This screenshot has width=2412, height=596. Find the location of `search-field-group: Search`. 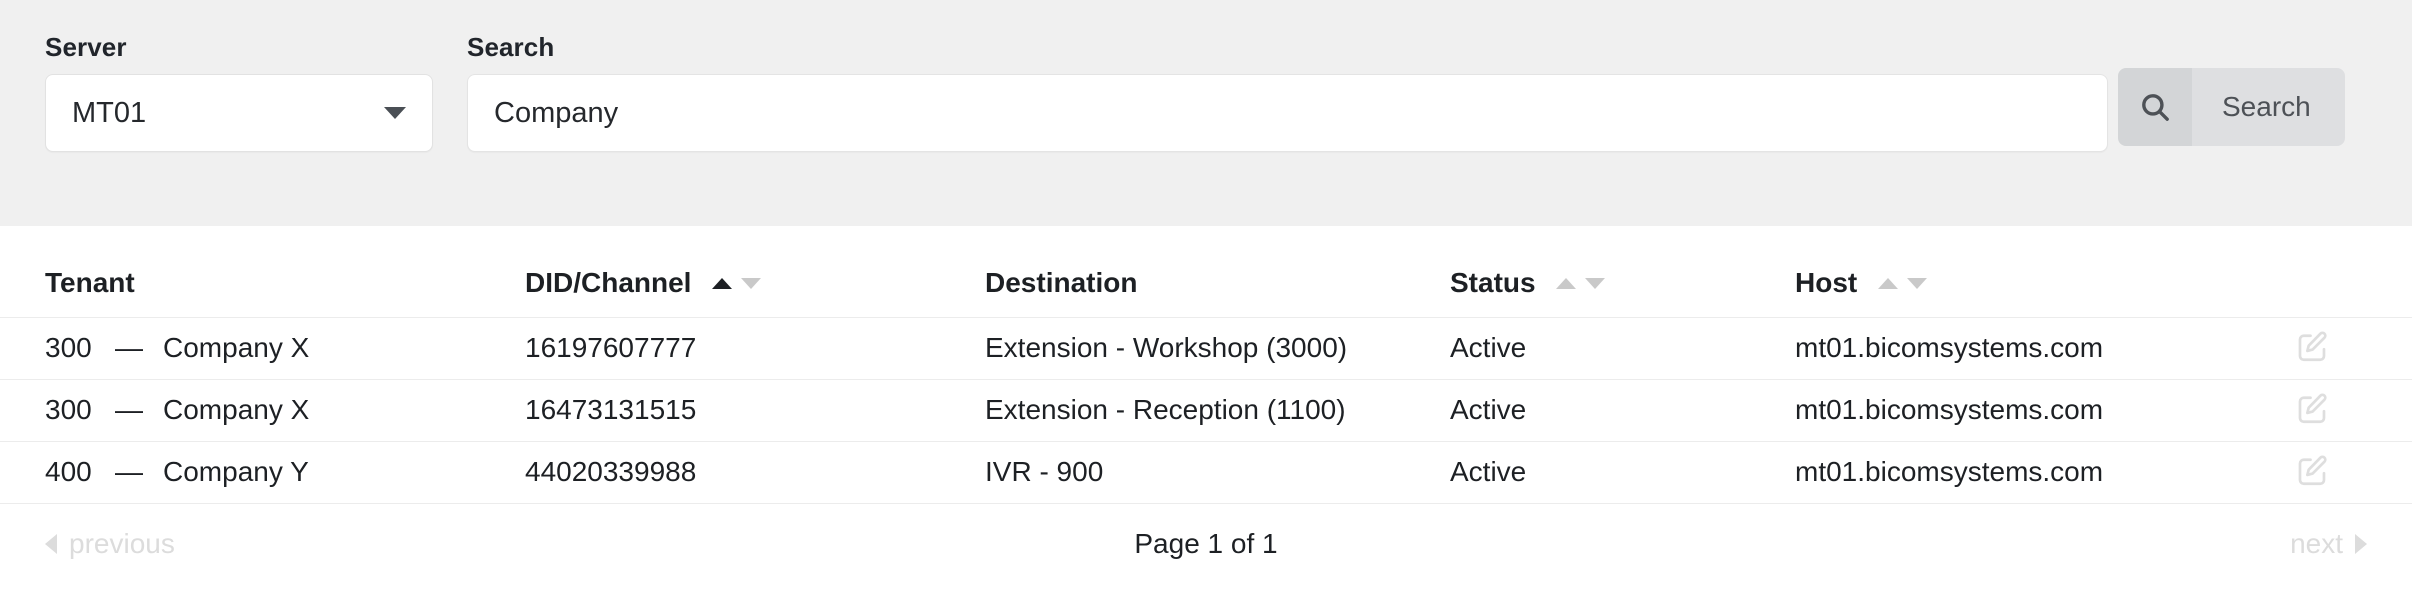

search-field-group: Search is located at coordinates (1287, 93).